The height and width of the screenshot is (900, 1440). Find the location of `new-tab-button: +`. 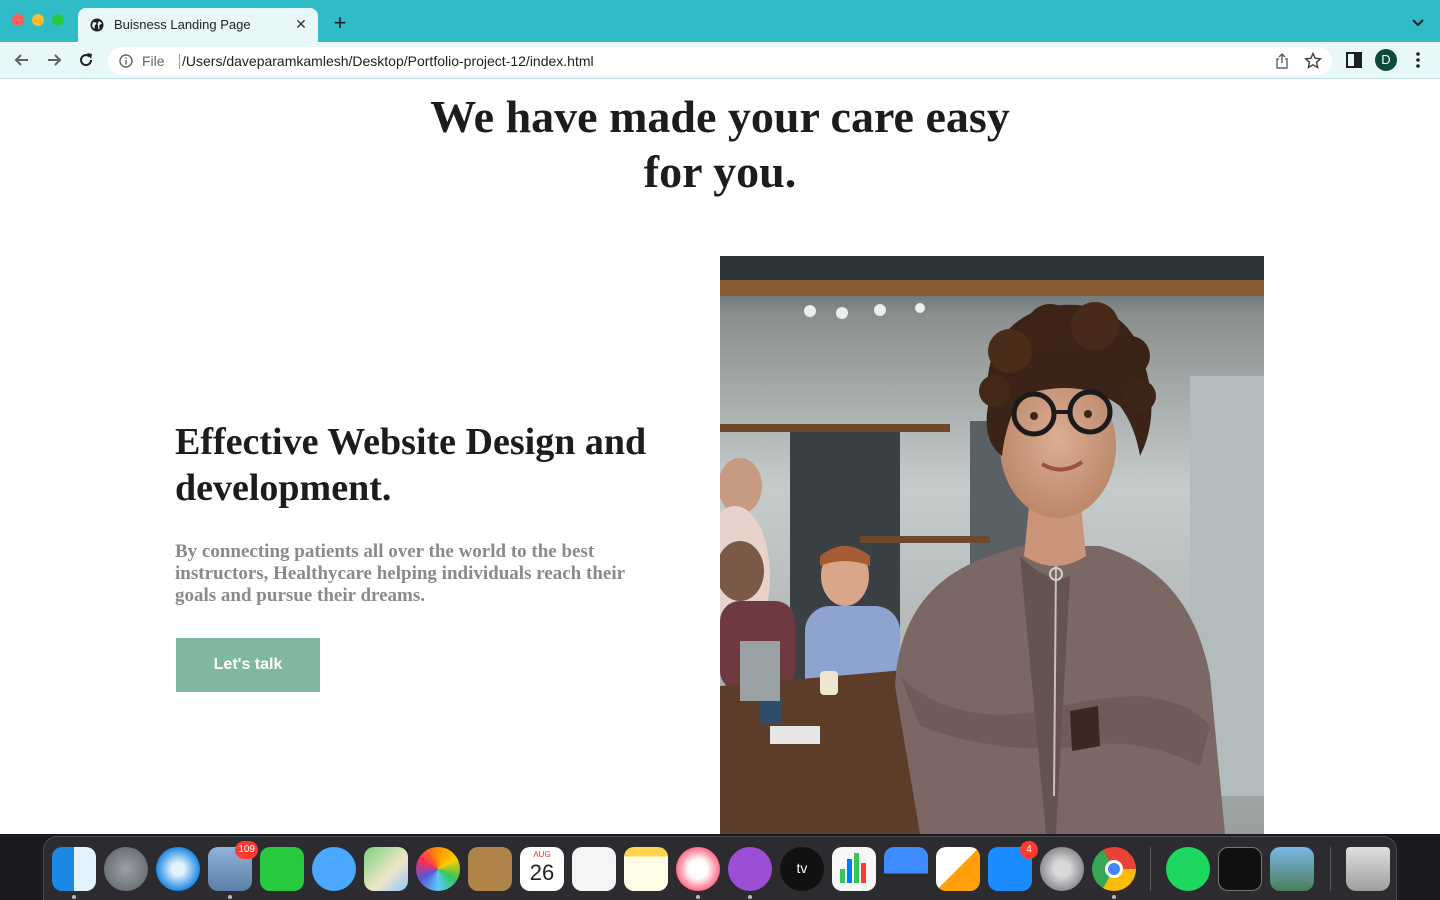

new-tab-button: + is located at coordinates (340, 23).